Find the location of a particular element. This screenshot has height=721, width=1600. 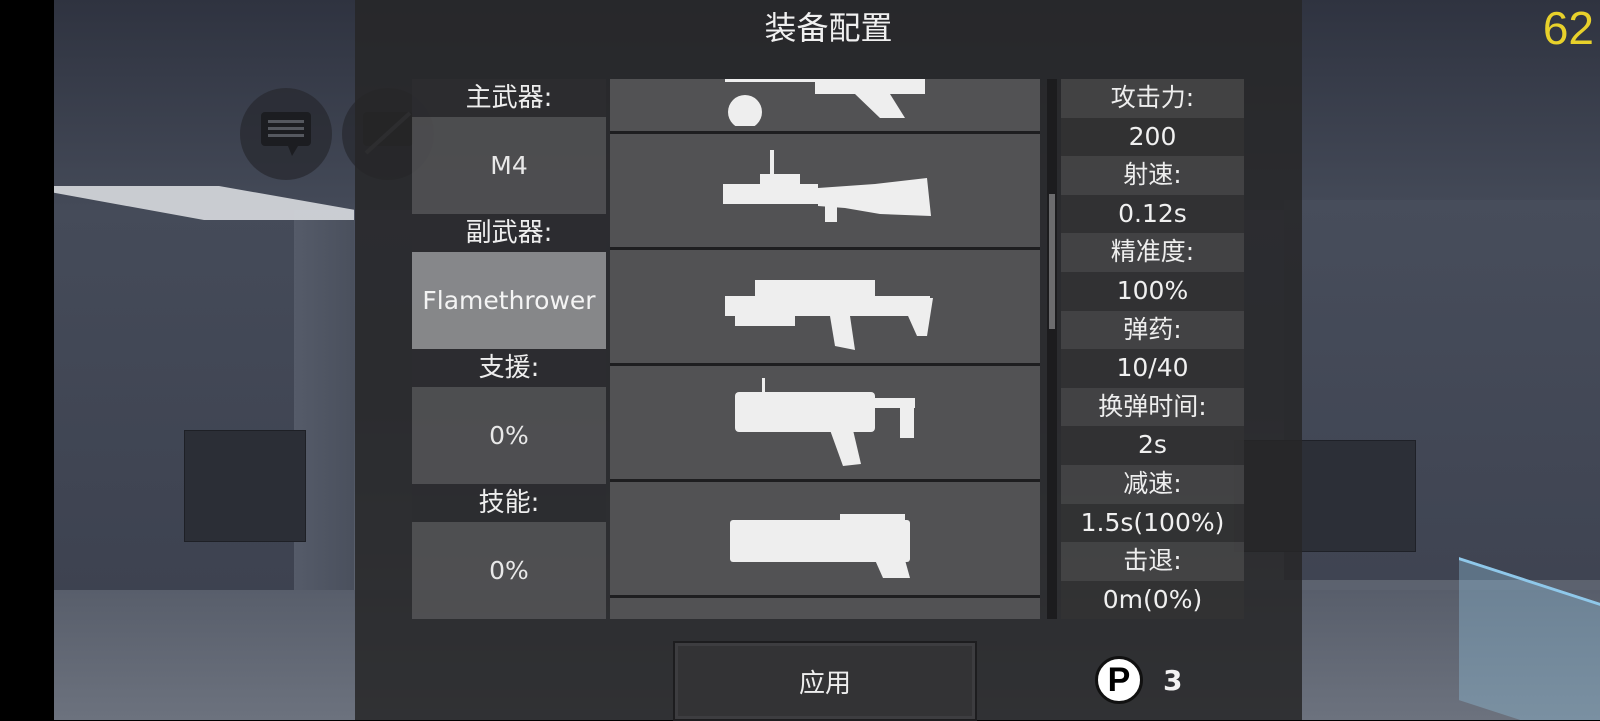

scrollbar-thumb is located at coordinates (1052, 261).